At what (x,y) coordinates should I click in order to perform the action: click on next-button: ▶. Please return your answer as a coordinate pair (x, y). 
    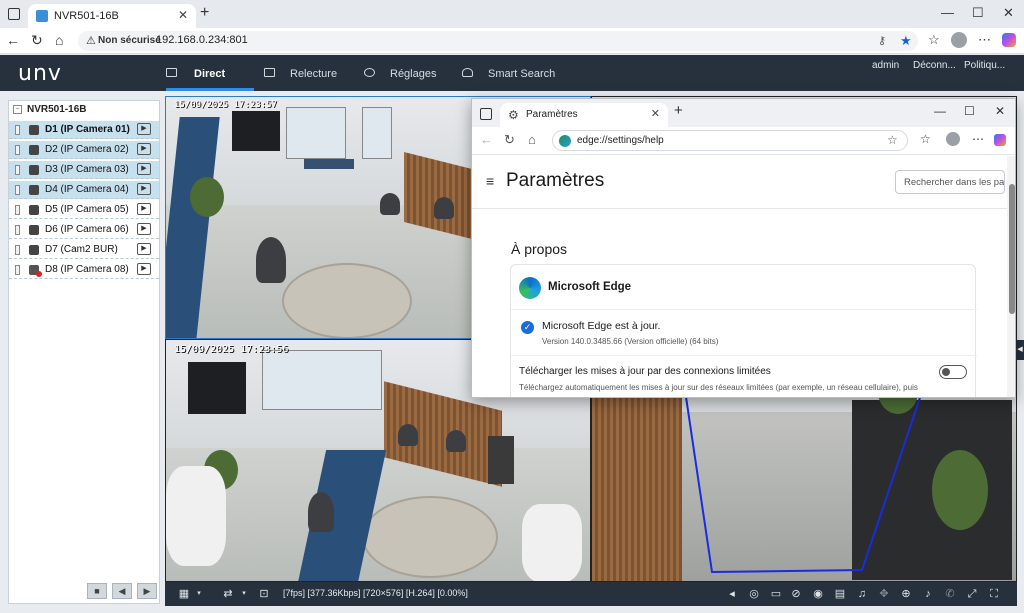
    Looking at the image, I should click on (147, 591).